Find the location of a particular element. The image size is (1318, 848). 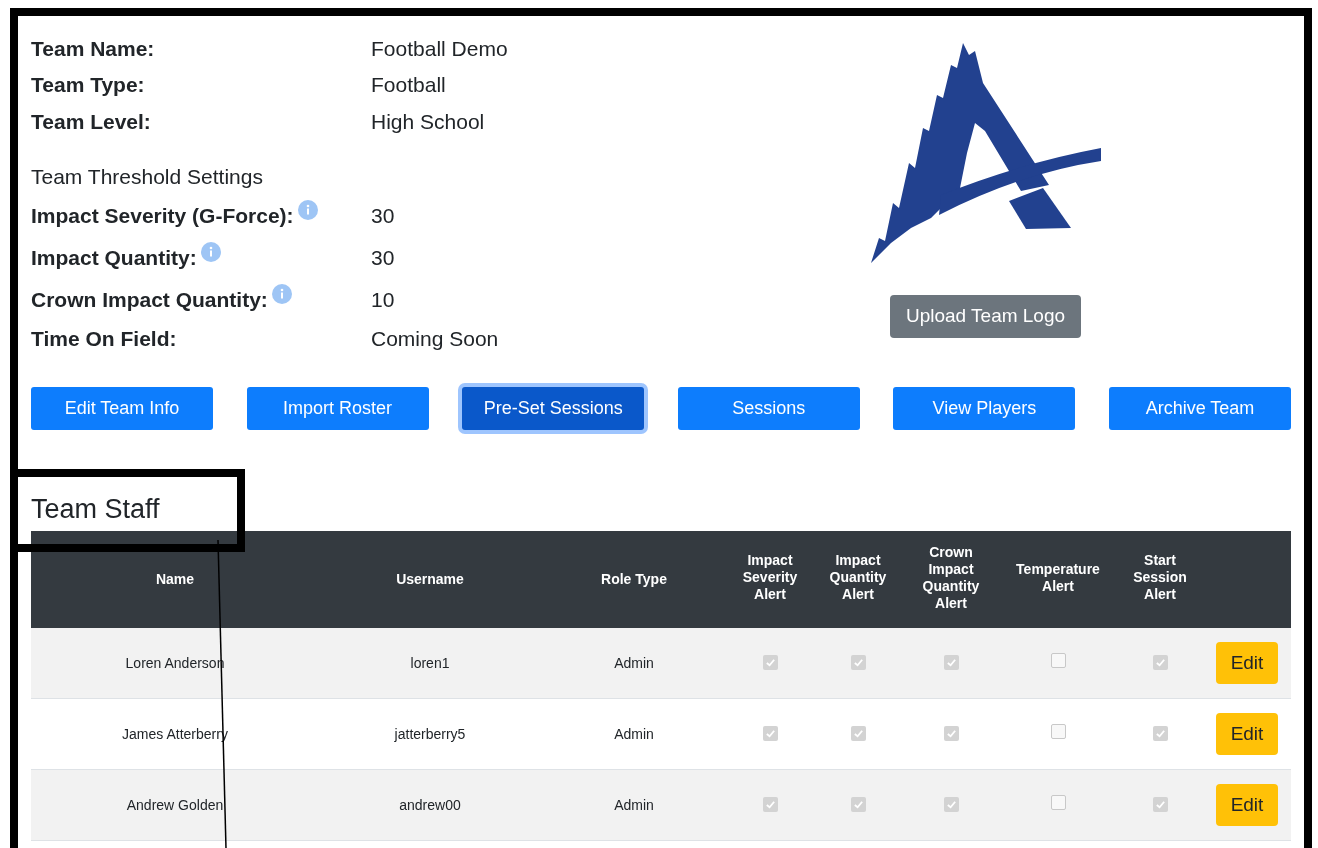

field-value: Football Demo is located at coordinates (439, 48).